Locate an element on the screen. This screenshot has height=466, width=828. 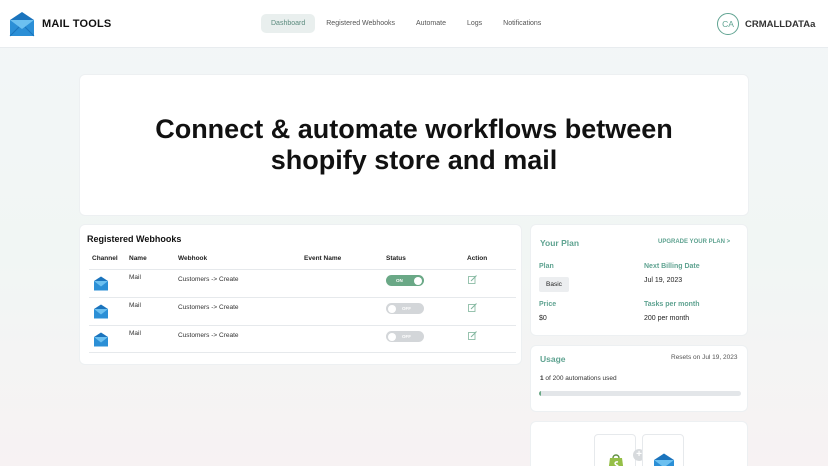
usage-text: 1 of 200 automations used is located at coordinates (578, 378).